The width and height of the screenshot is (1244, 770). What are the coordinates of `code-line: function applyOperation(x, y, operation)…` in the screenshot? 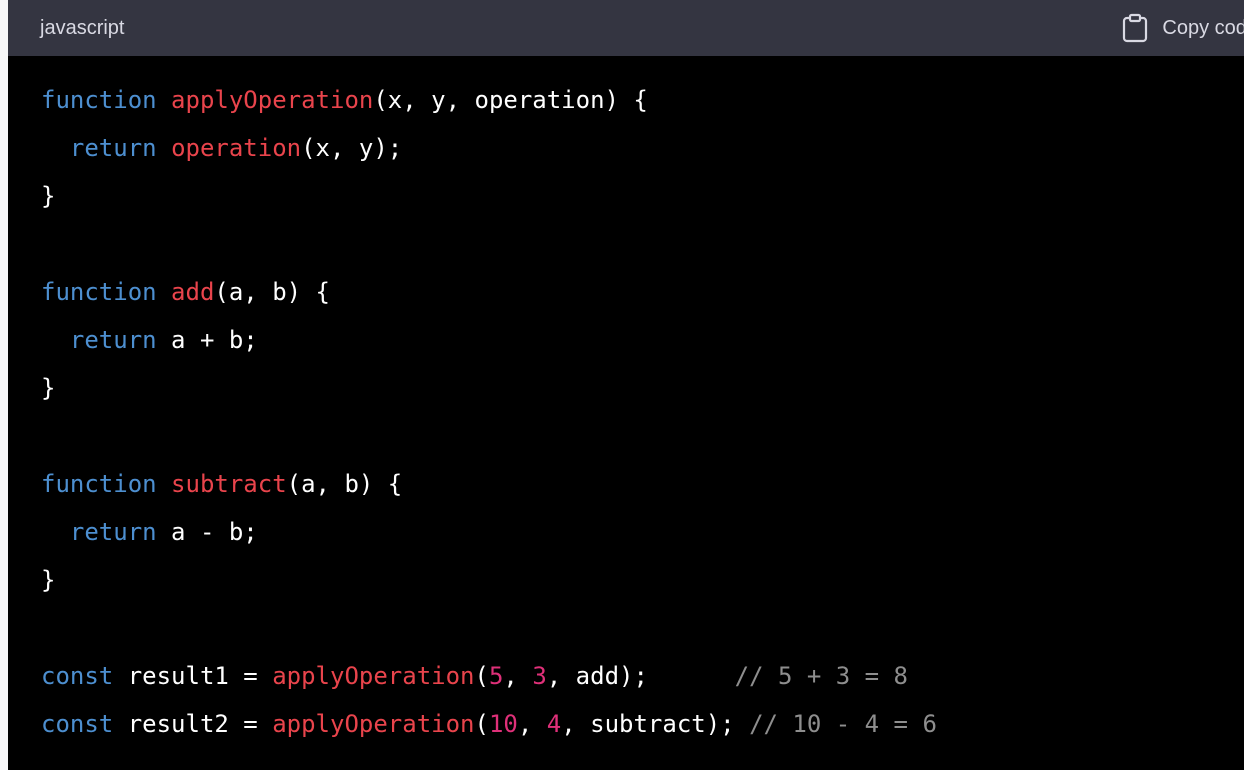 It's located at (642, 100).